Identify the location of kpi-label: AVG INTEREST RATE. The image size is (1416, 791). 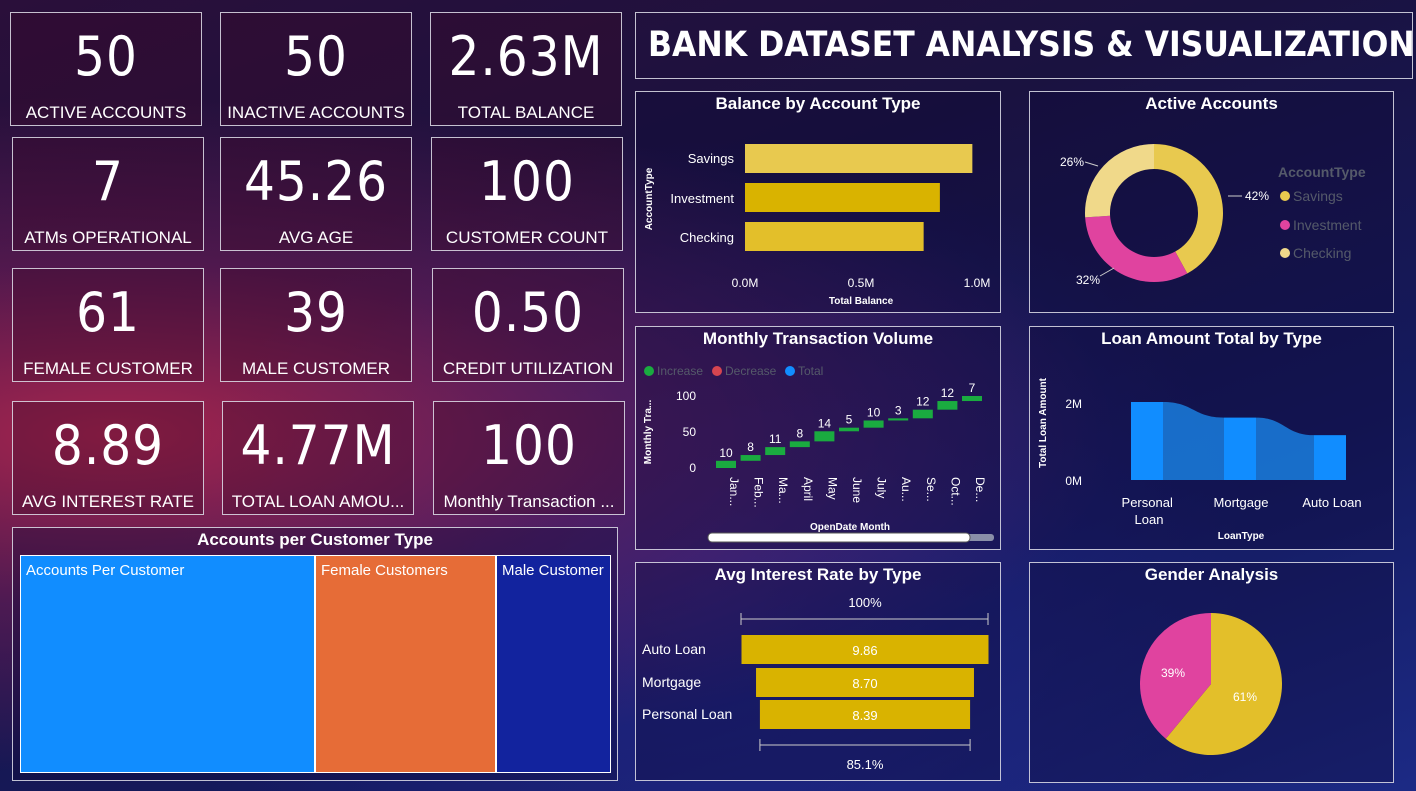
(108, 501).